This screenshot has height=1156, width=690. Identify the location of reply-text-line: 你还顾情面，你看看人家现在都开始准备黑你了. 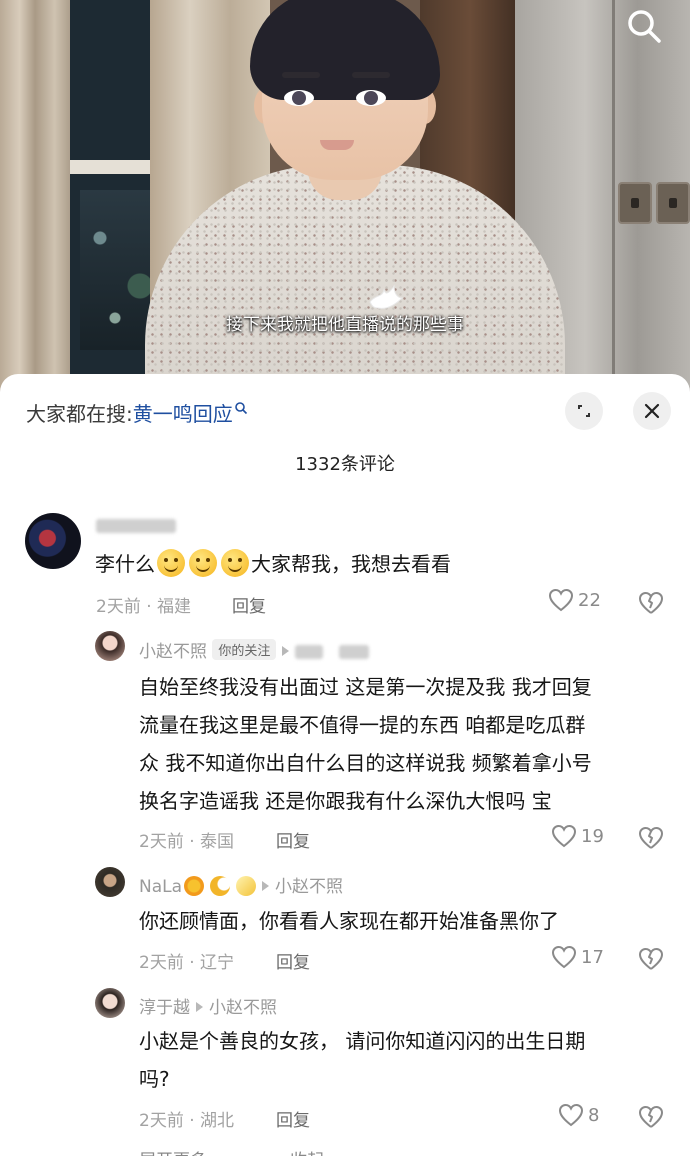
(349, 921).